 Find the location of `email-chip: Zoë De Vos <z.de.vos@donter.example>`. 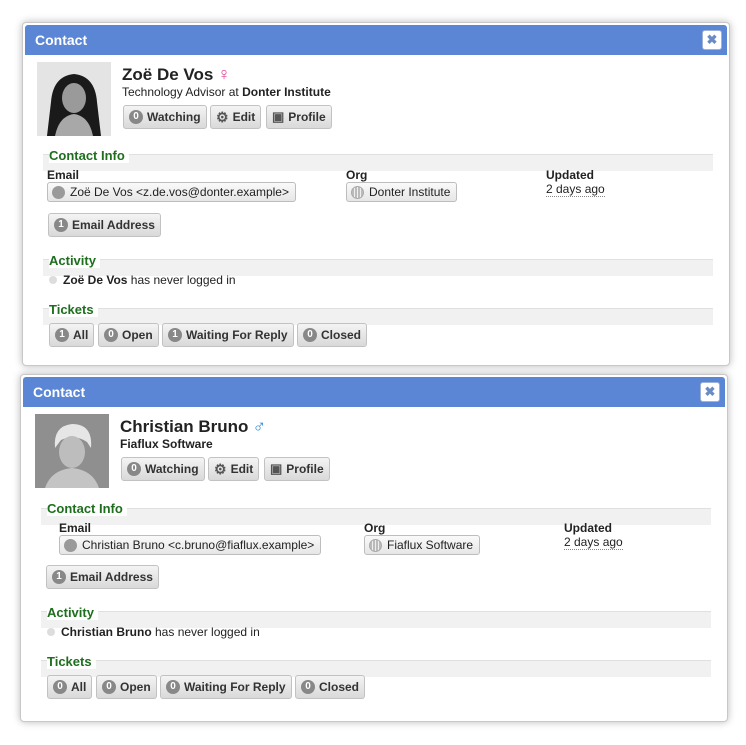

email-chip: Zoë De Vos <z.de.vos@donter.example> is located at coordinates (171, 192).